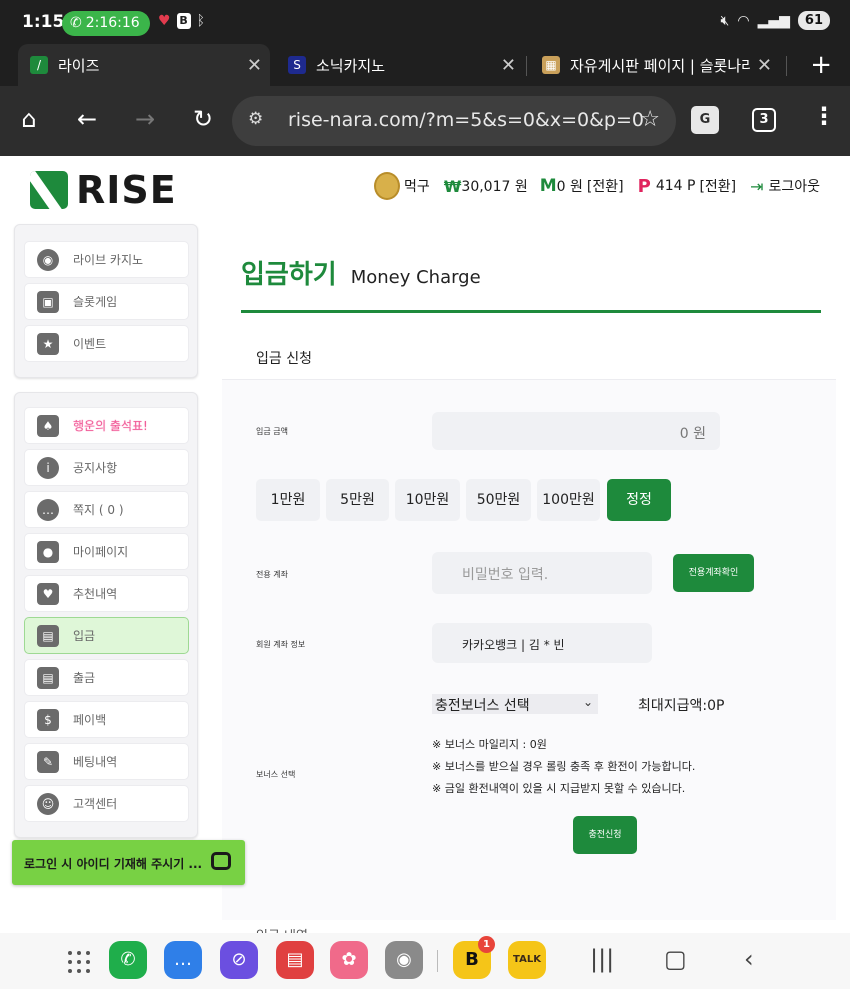 Image resolution: width=850 pixels, height=989 pixels. What do you see at coordinates (48, 551) in the screenshot?
I see `user-icon: ●` at bounding box center [48, 551].